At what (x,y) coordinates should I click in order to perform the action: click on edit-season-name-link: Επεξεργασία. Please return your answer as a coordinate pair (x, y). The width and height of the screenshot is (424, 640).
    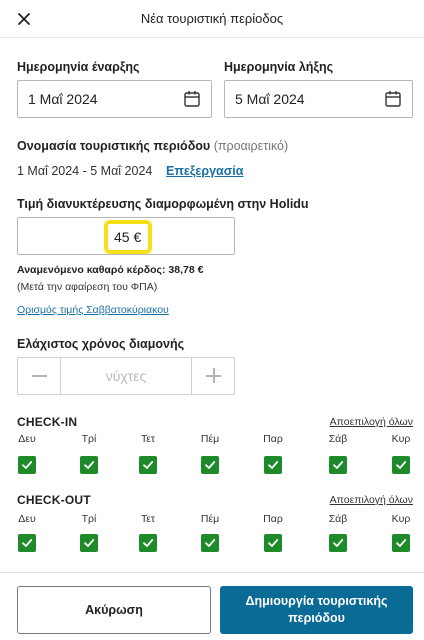
    Looking at the image, I should click on (204, 171).